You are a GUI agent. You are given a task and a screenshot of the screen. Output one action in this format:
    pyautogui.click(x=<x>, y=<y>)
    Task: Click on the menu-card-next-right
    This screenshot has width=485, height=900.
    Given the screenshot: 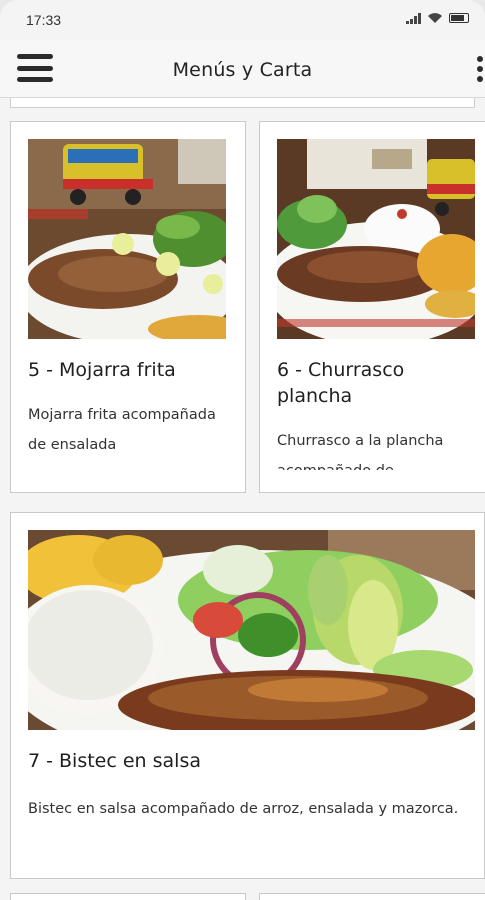 What is the action you would take?
    pyautogui.click(x=372, y=896)
    